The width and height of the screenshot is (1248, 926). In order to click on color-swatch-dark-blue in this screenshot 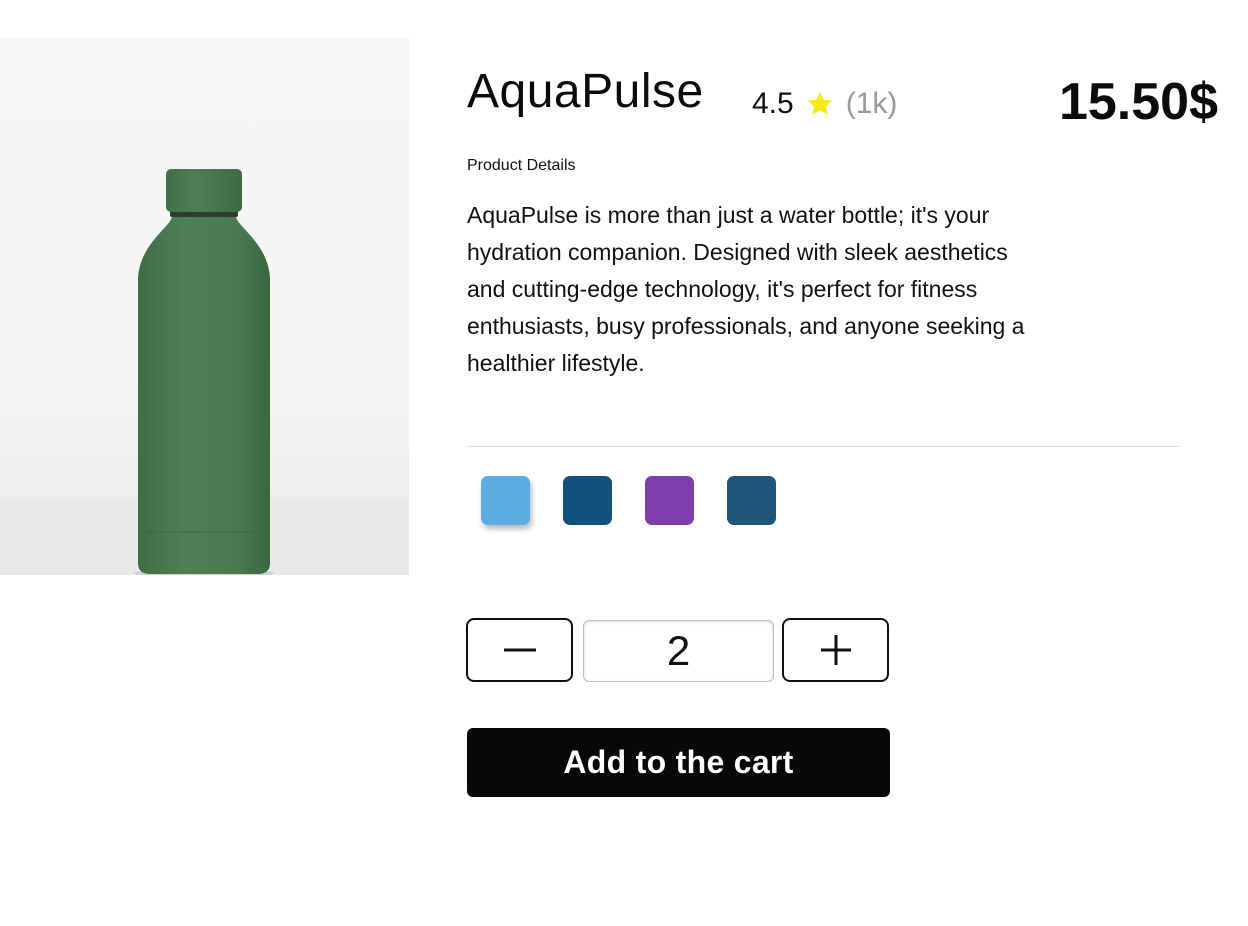, I will do `click(587, 500)`.